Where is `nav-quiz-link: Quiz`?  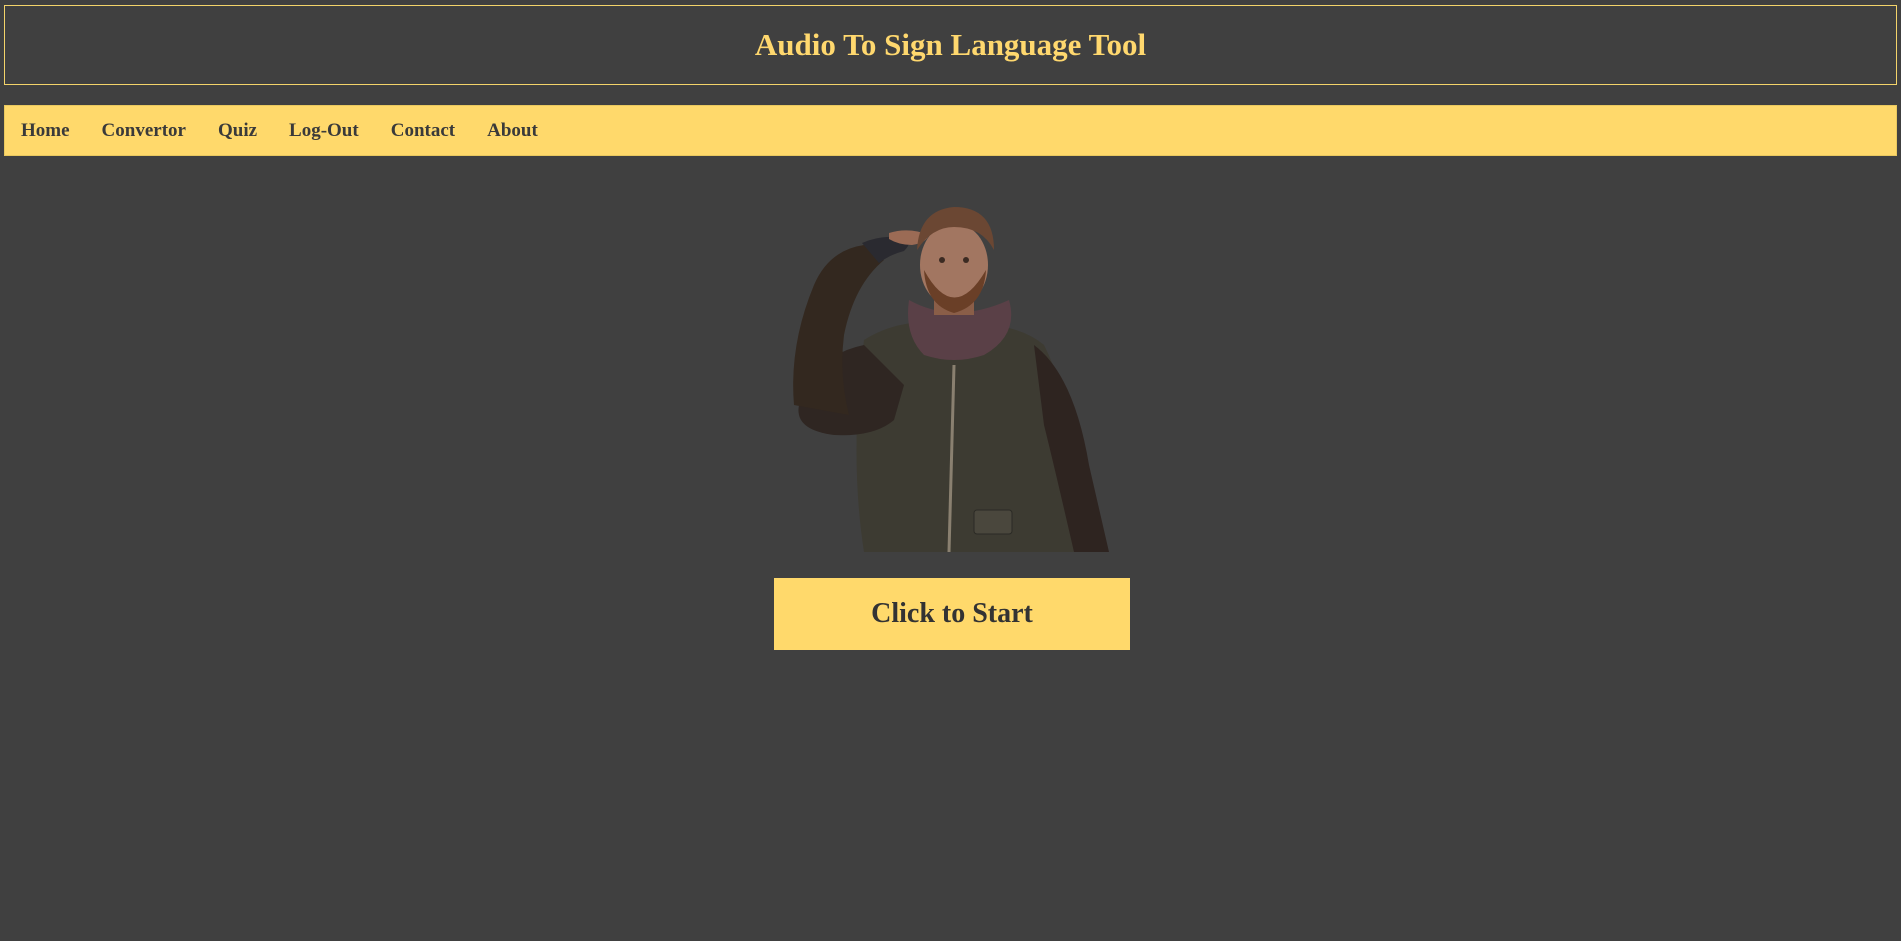
nav-quiz-link: Quiz is located at coordinates (237, 131).